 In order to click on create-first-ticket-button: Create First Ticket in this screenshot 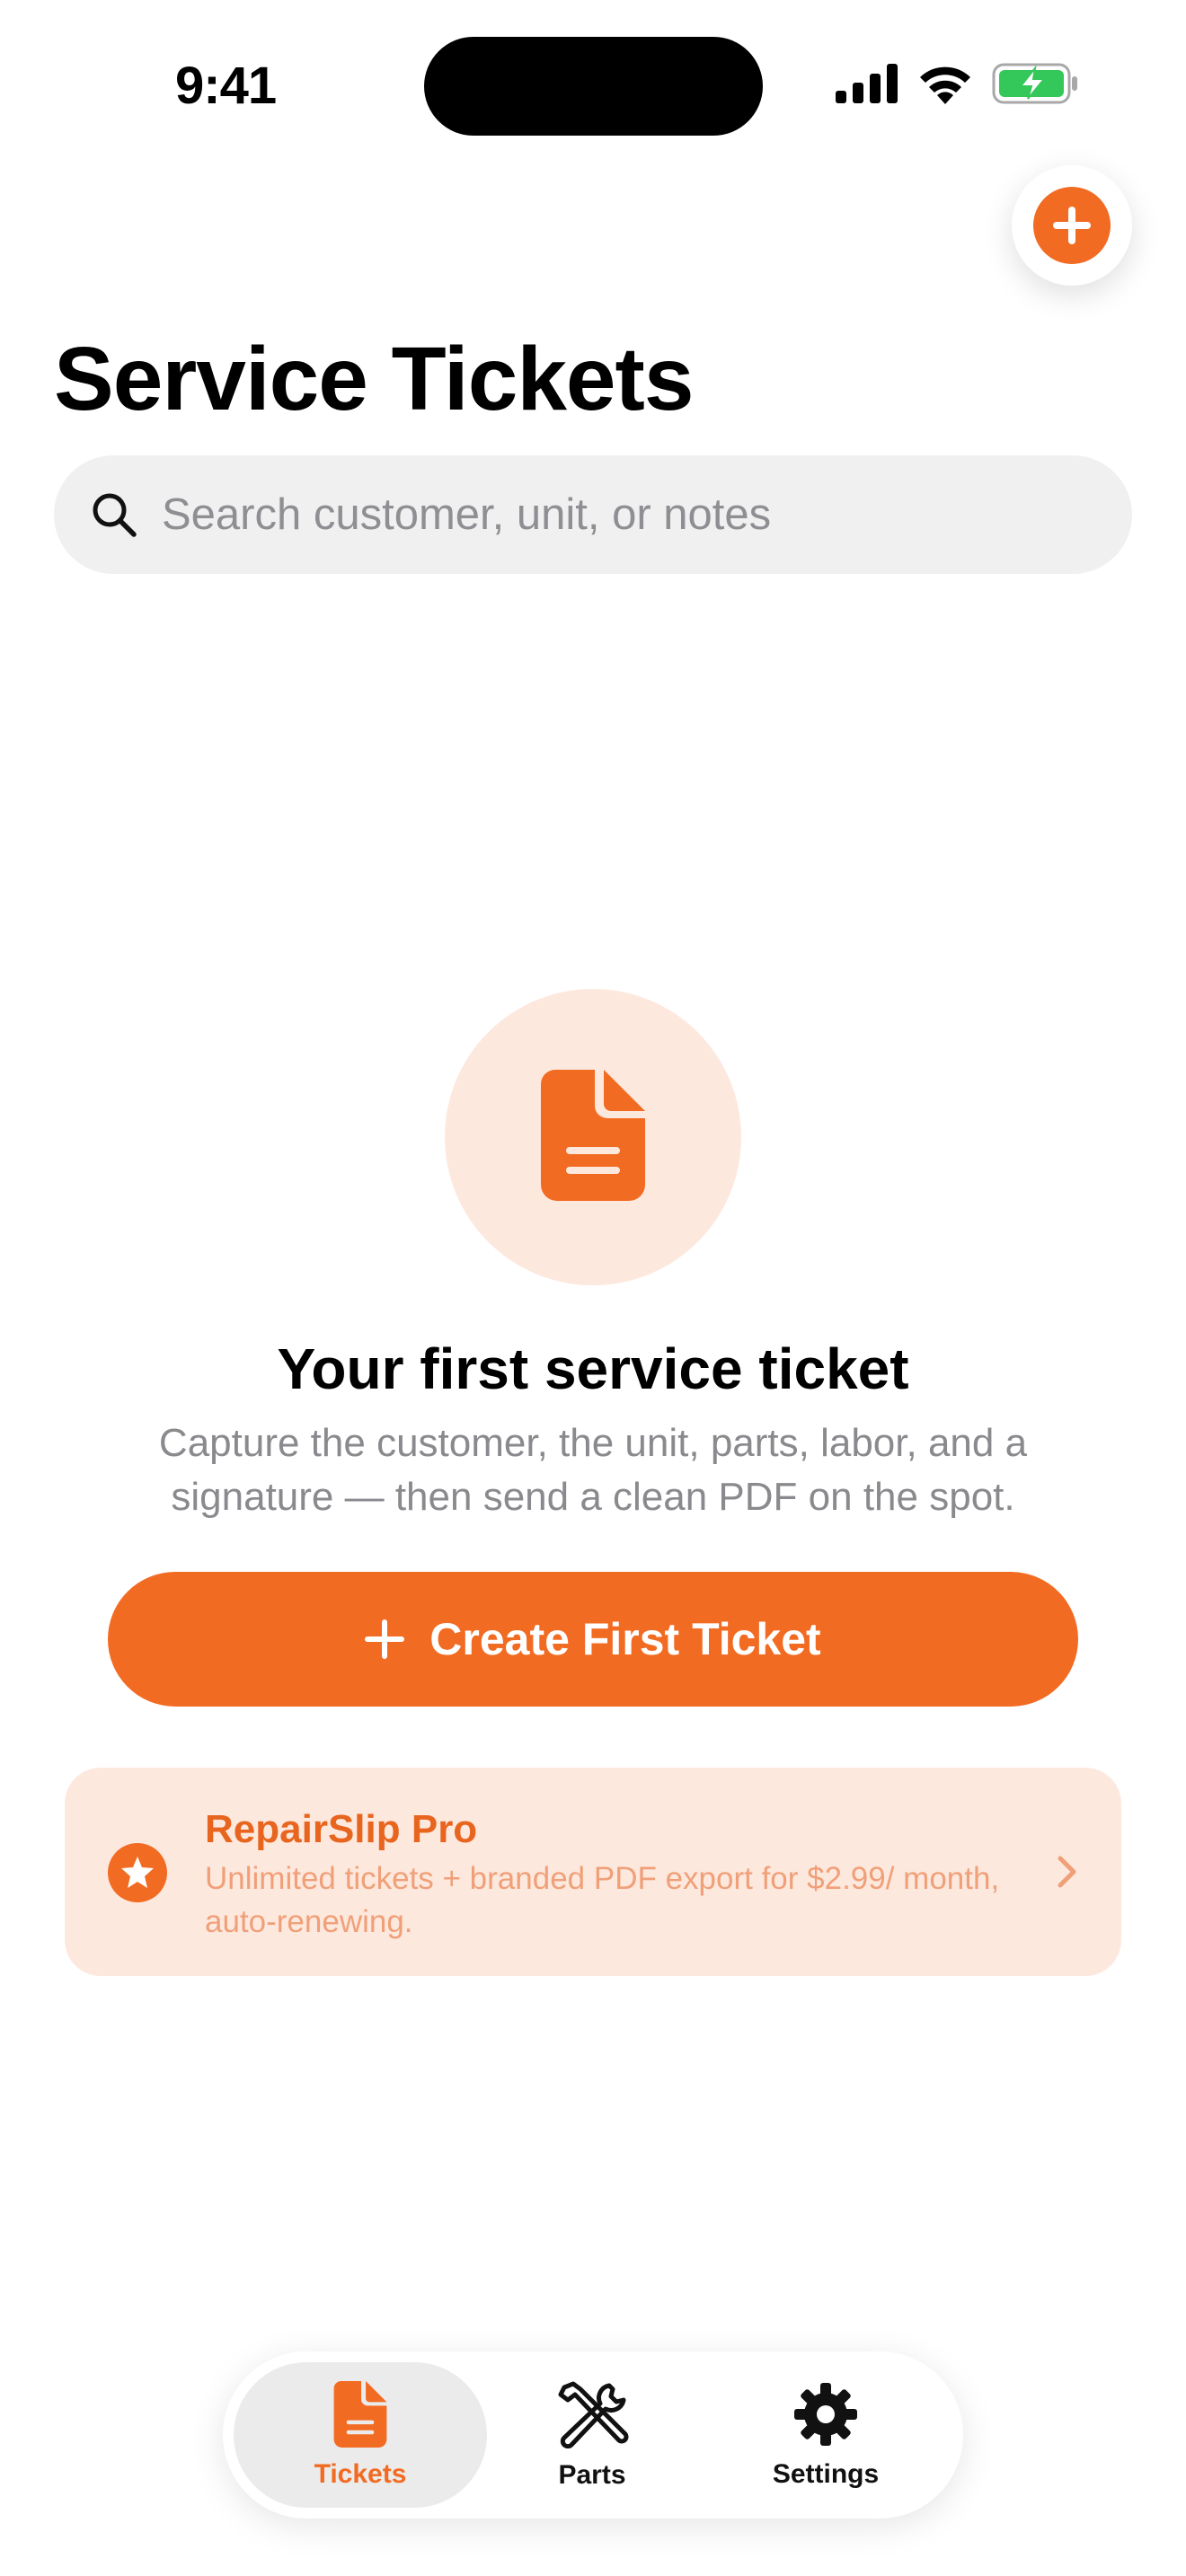, I will do `click(593, 1639)`.